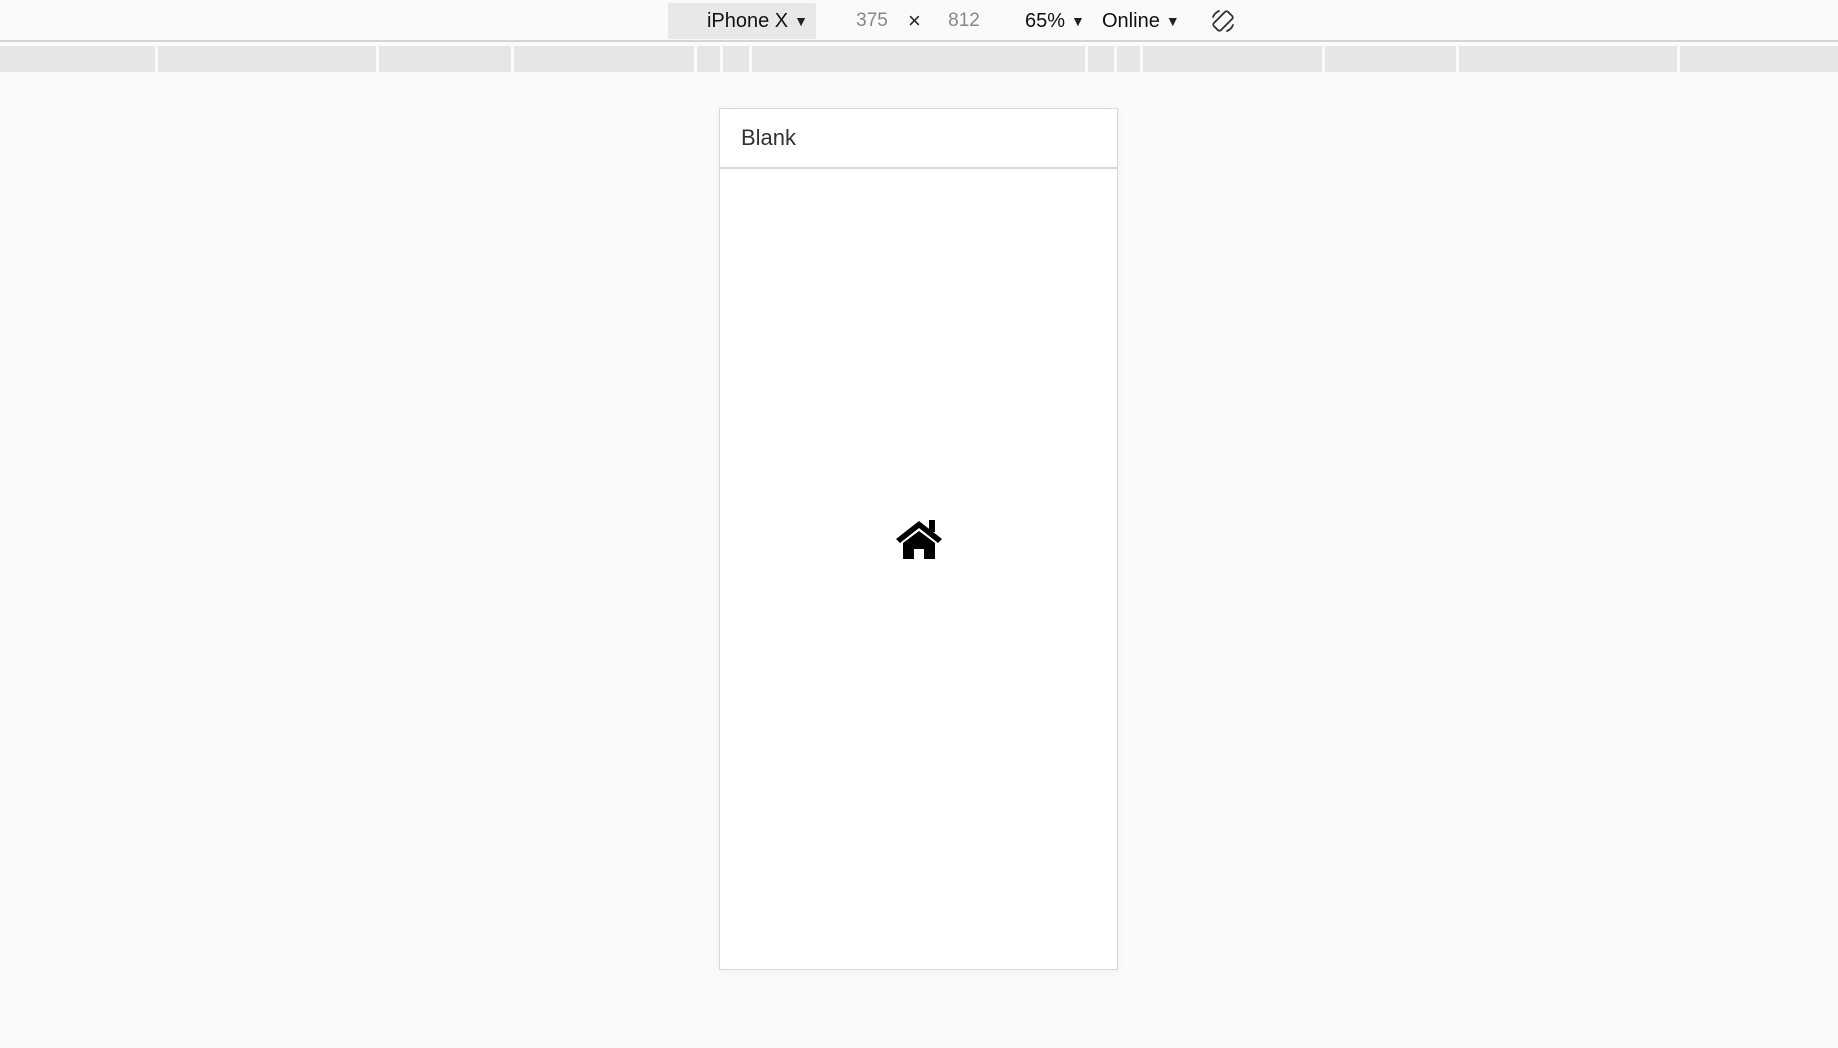 The width and height of the screenshot is (1838, 1048). Describe the element at coordinates (872, 21) in the screenshot. I see `viewport-width-input` at that location.